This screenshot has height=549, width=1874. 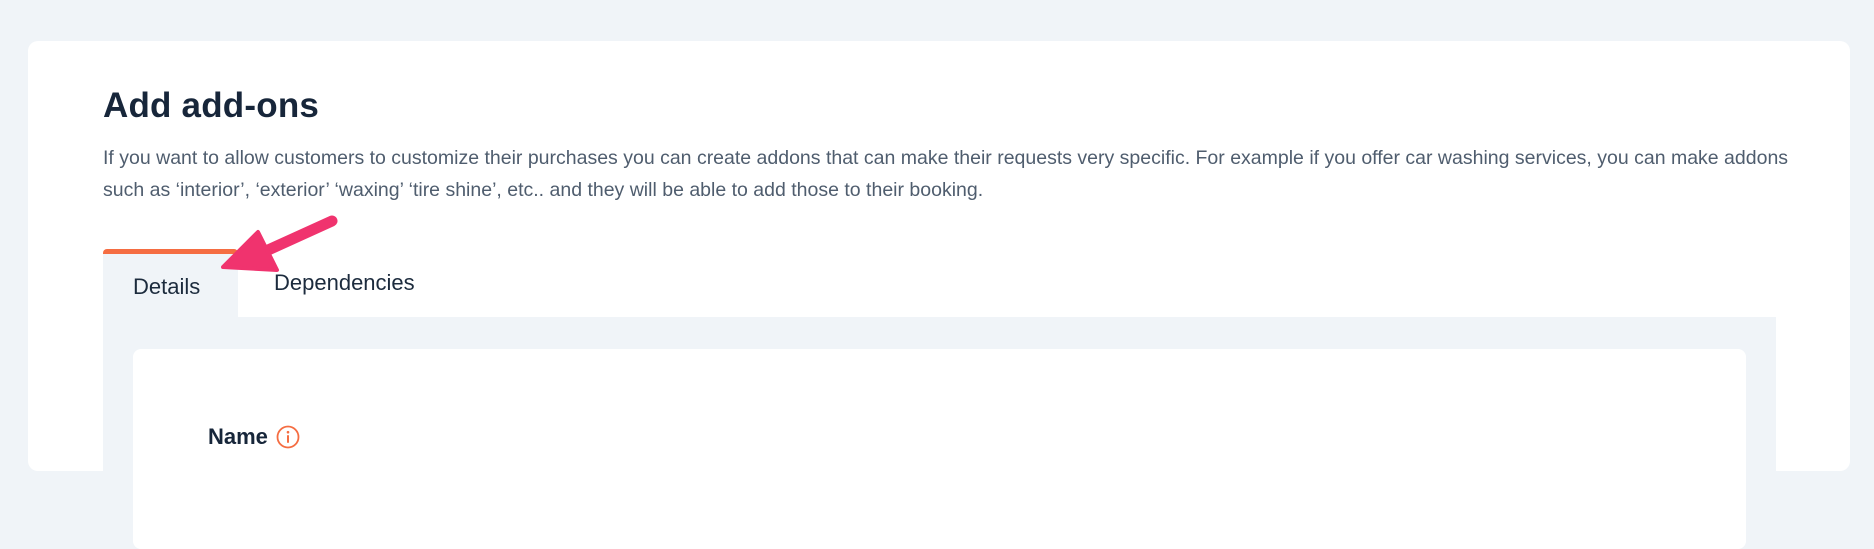 What do you see at coordinates (211, 105) in the screenshot?
I see `page-title: Add add-ons` at bounding box center [211, 105].